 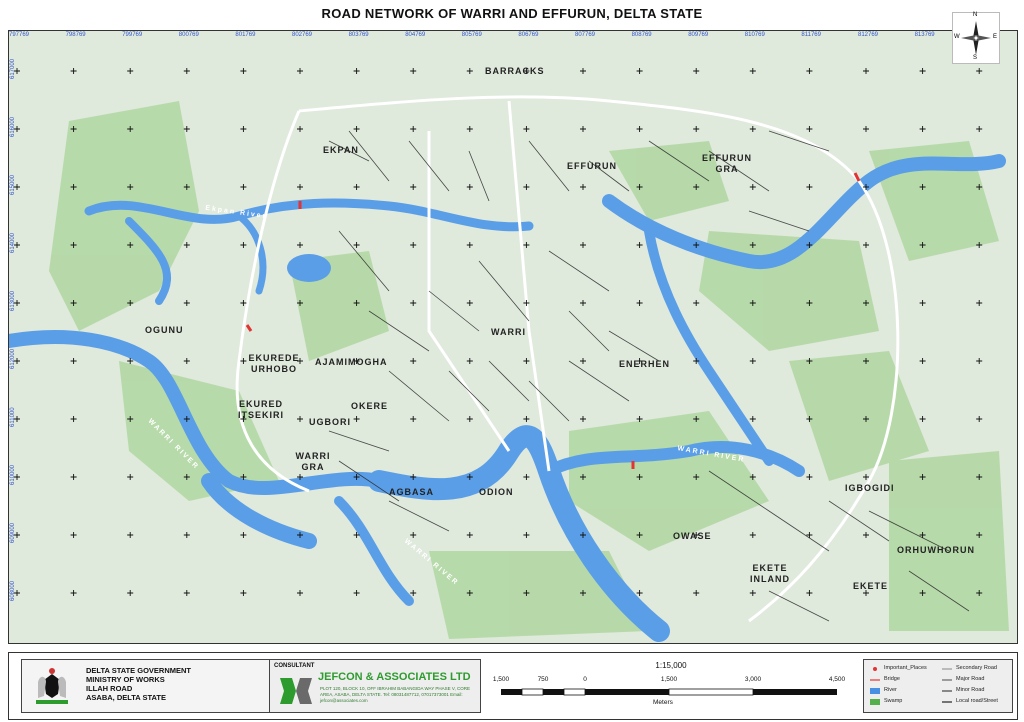 What do you see at coordinates (698, 35) in the screenshot?
I see `grid-coord-top: 809769` at bounding box center [698, 35].